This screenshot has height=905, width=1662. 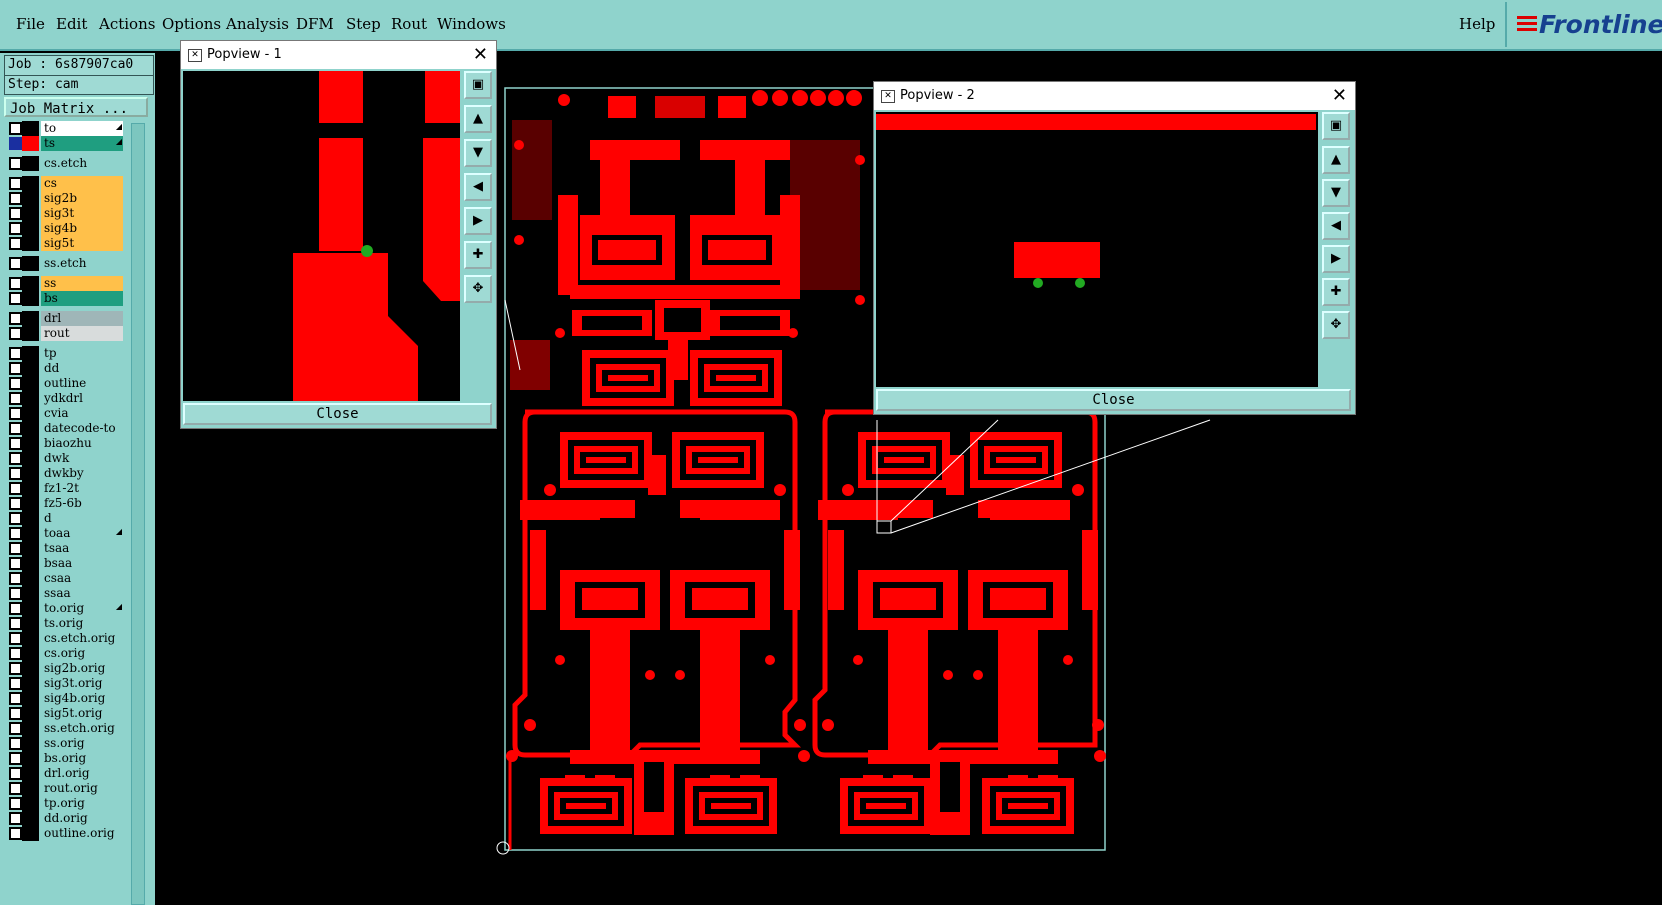 I want to click on popview-1-window: ✕ Popview - 1 ✕ ▣ ▲ ▼ ◀ ▶ ✚ ✥ Close, so click(x=338, y=234).